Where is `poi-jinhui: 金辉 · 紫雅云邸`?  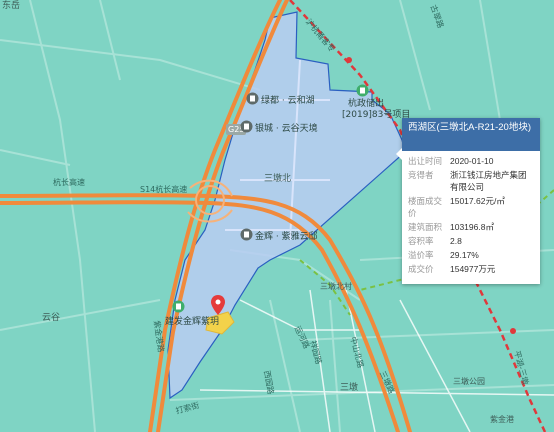 poi-jinhui: 金辉 · 紫雅云邸 is located at coordinates (279, 235).